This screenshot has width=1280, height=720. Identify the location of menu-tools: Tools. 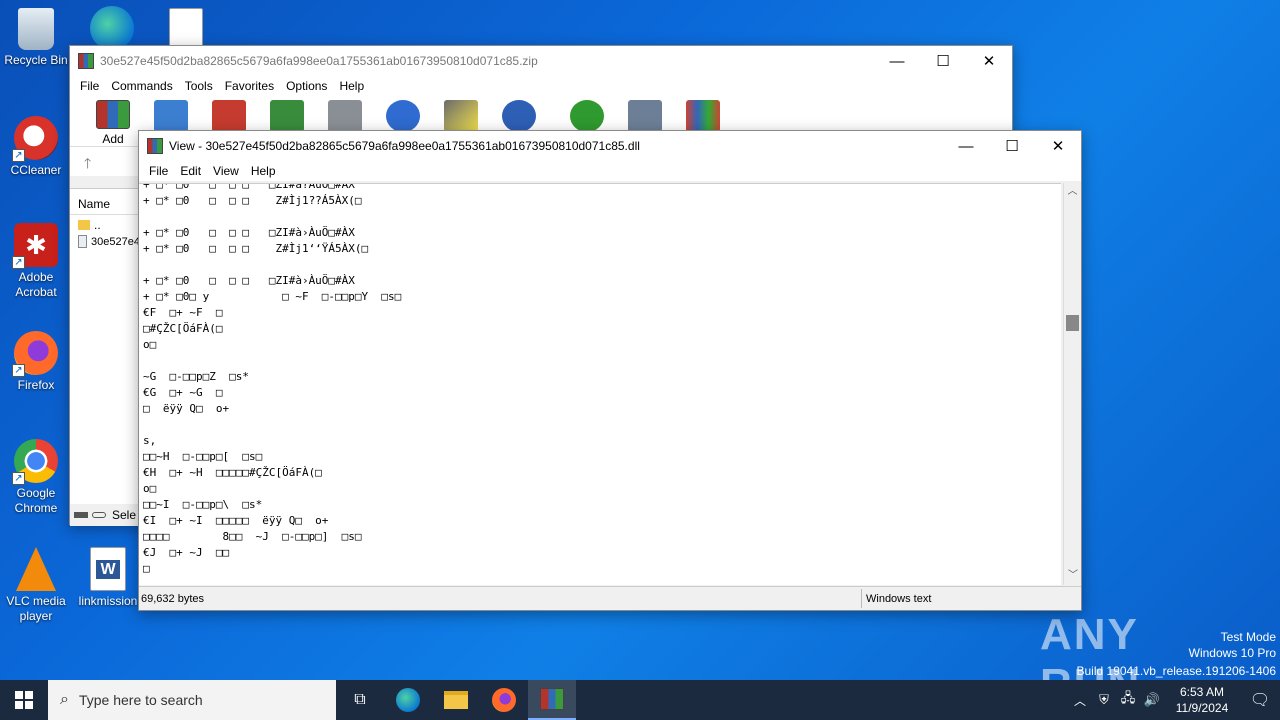
(199, 86).